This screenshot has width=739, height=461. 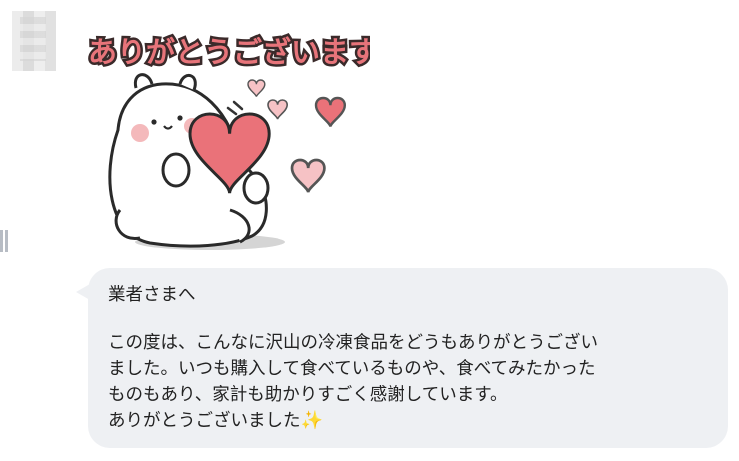 What do you see at coordinates (4, 241) in the screenshot?
I see `scroll-handle` at bounding box center [4, 241].